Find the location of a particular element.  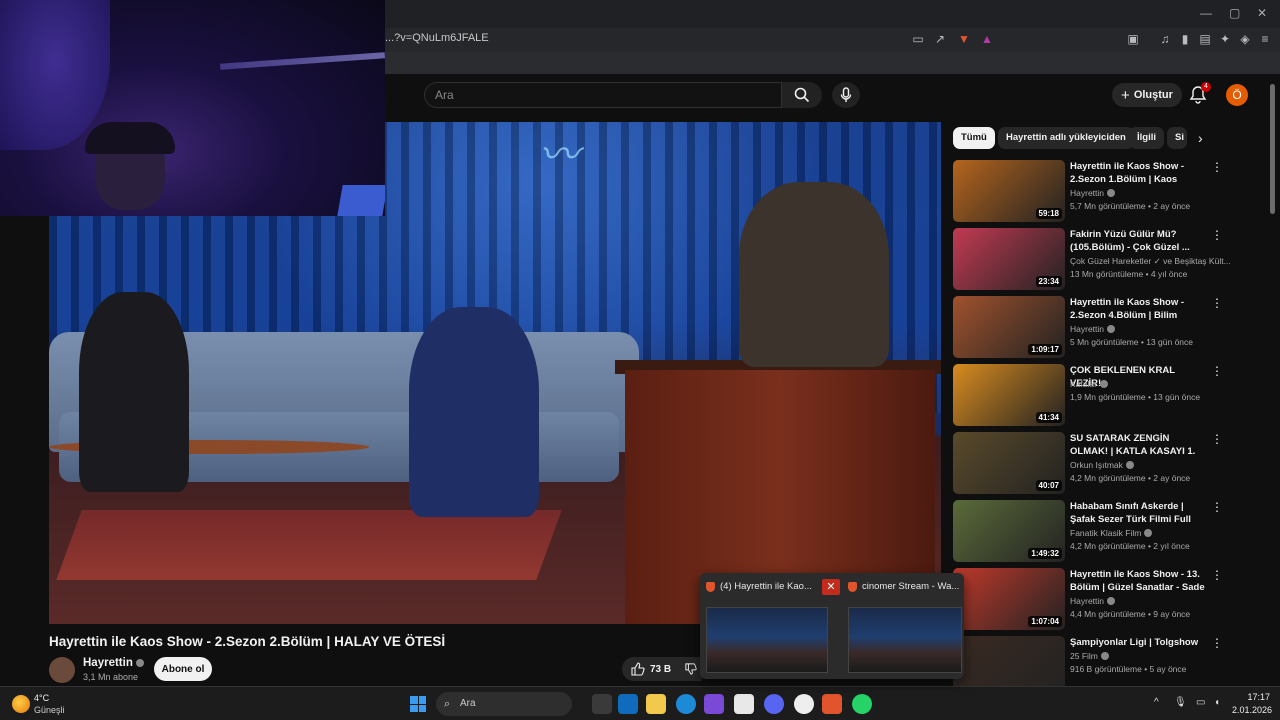

wallet-icon: ▤ is located at coordinates (1205, 39).